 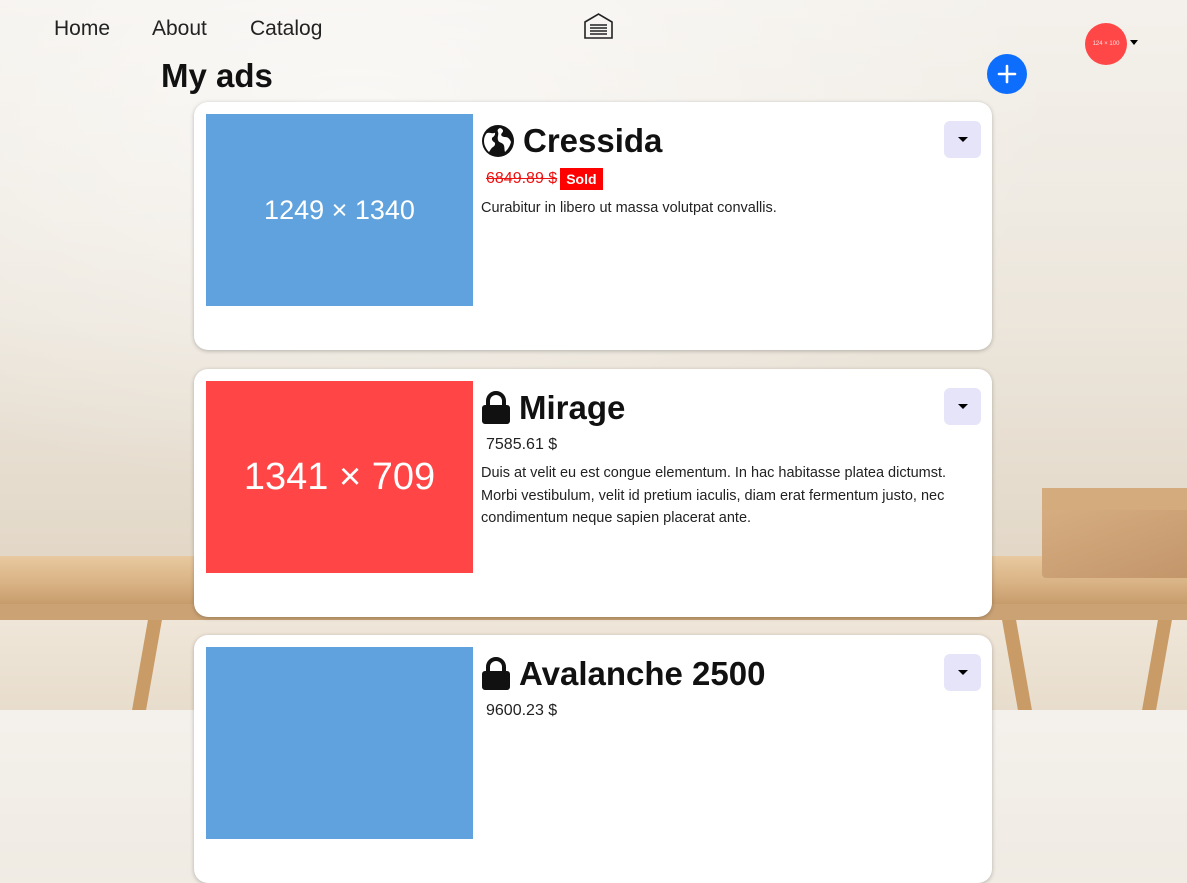 I want to click on add-ad-button, so click(x=1007, y=74).